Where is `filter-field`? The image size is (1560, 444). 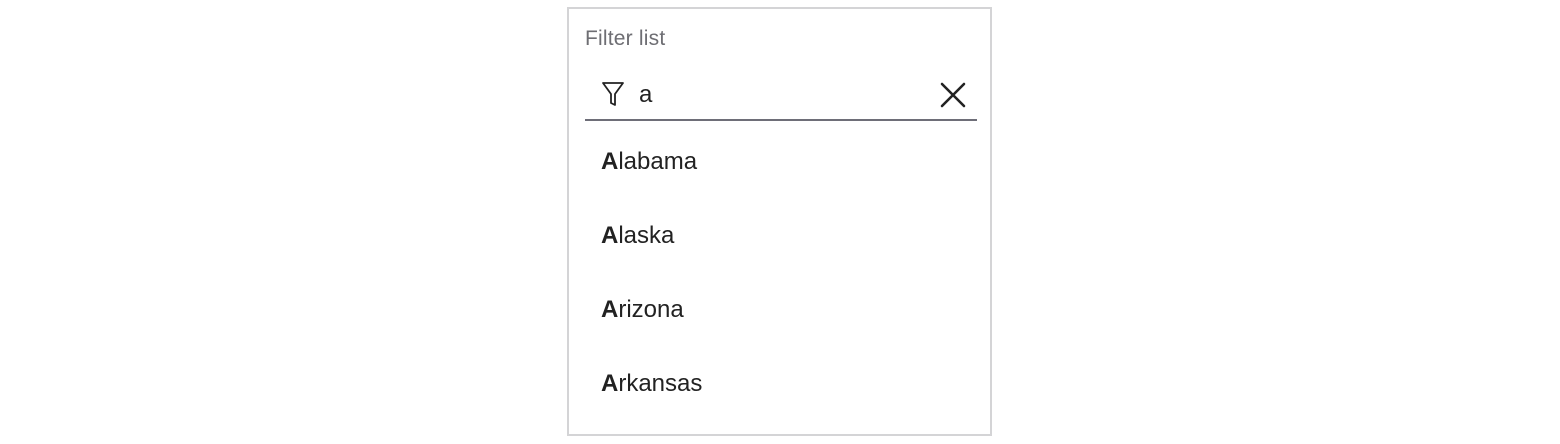
filter-field is located at coordinates (781, 97).